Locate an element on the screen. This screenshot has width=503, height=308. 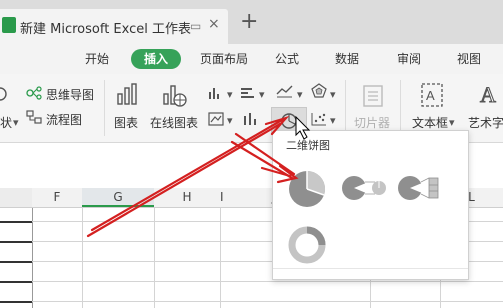
mouse-cursor-icon is located at coordinates (303, 127).